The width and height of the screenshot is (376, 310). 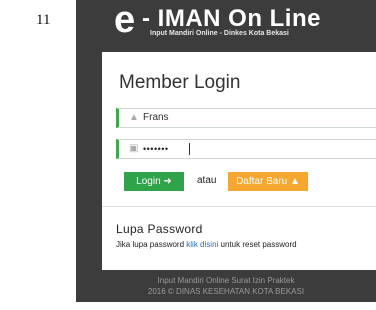 I want to click on logo-title: - IMAN On Line, so click(x=231, y=18).